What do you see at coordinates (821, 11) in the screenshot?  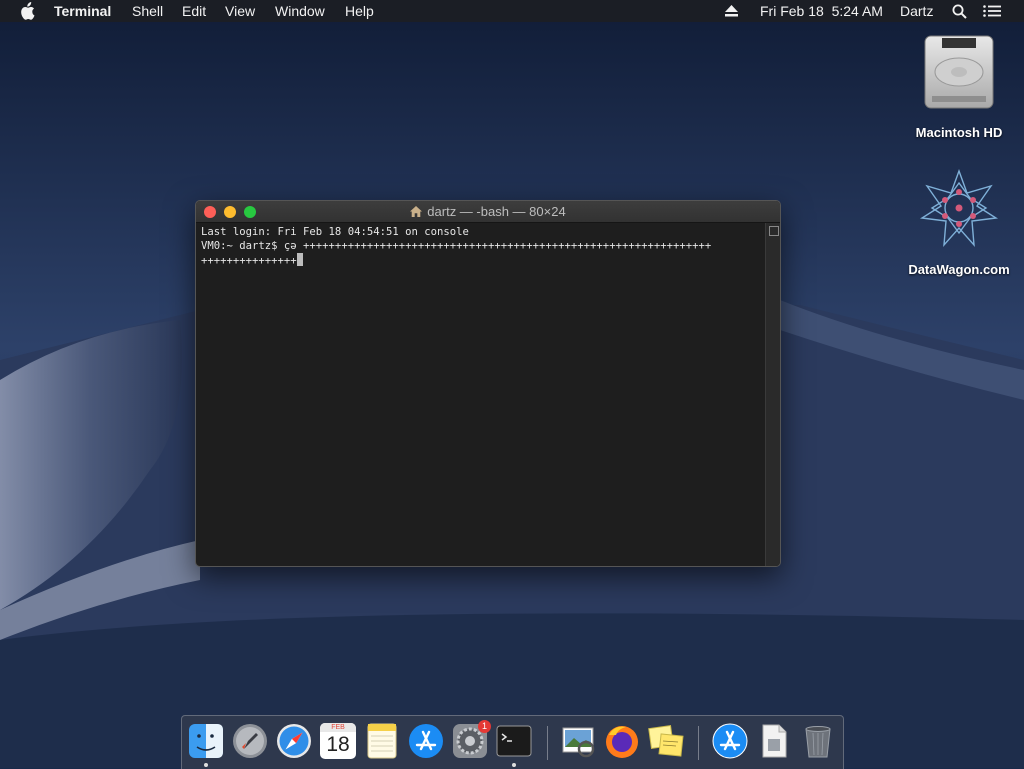 I see `menu-clock: Fri Feb 18 5:24 AM` at bounding box center [821, 11].